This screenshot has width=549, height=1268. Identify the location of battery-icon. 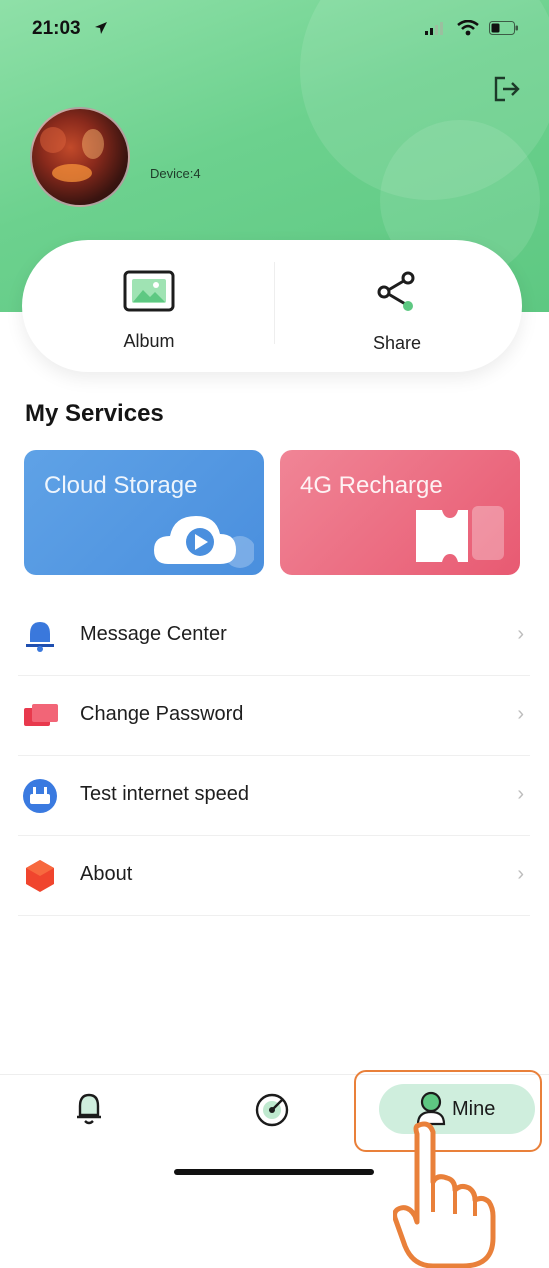
(503, 28).